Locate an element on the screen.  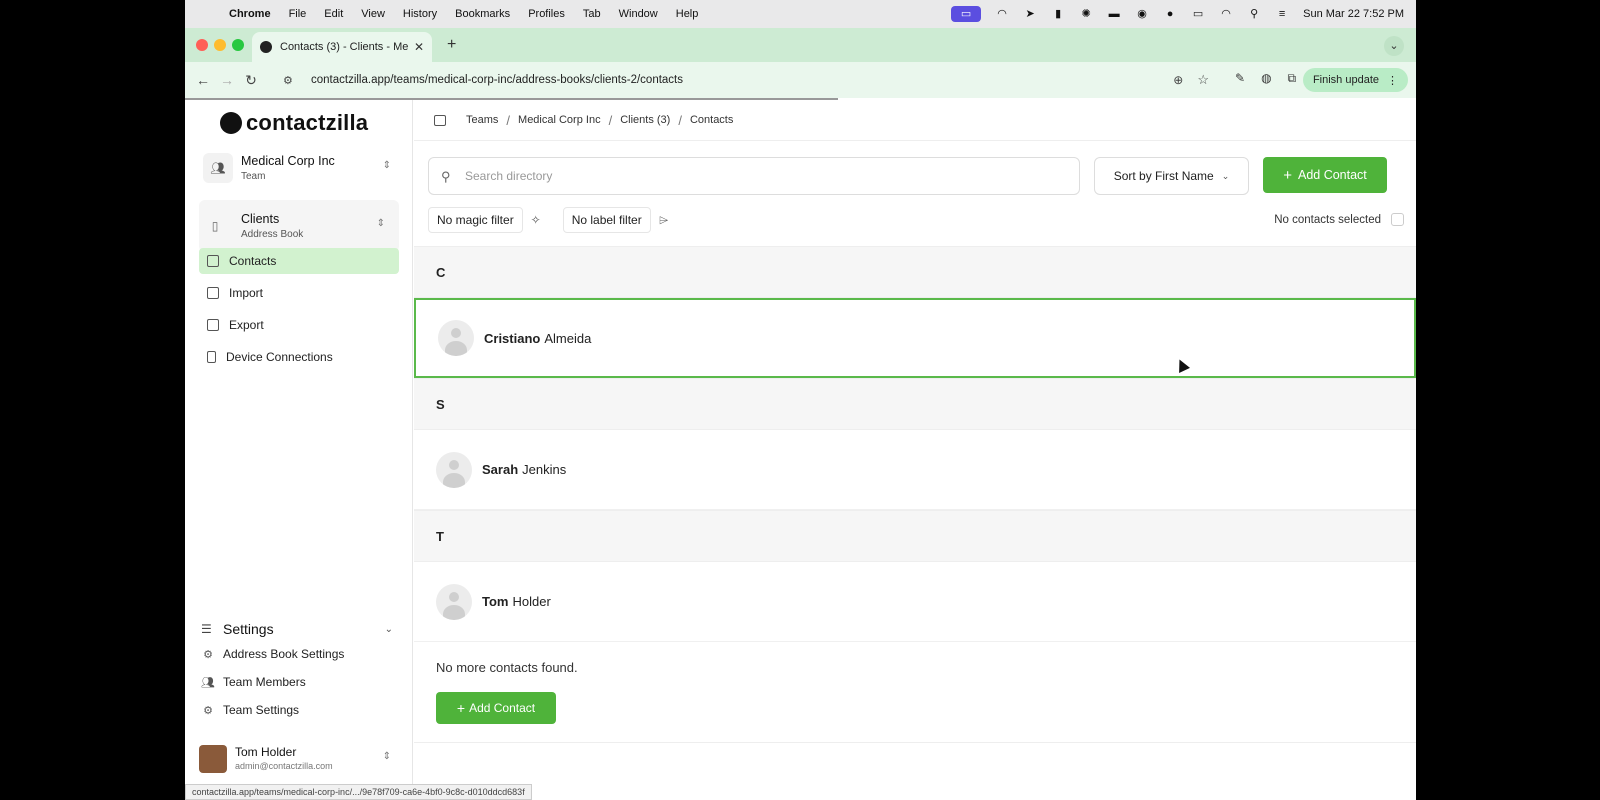
address-book-sub: Address Book is located at coordinates (272, 234).